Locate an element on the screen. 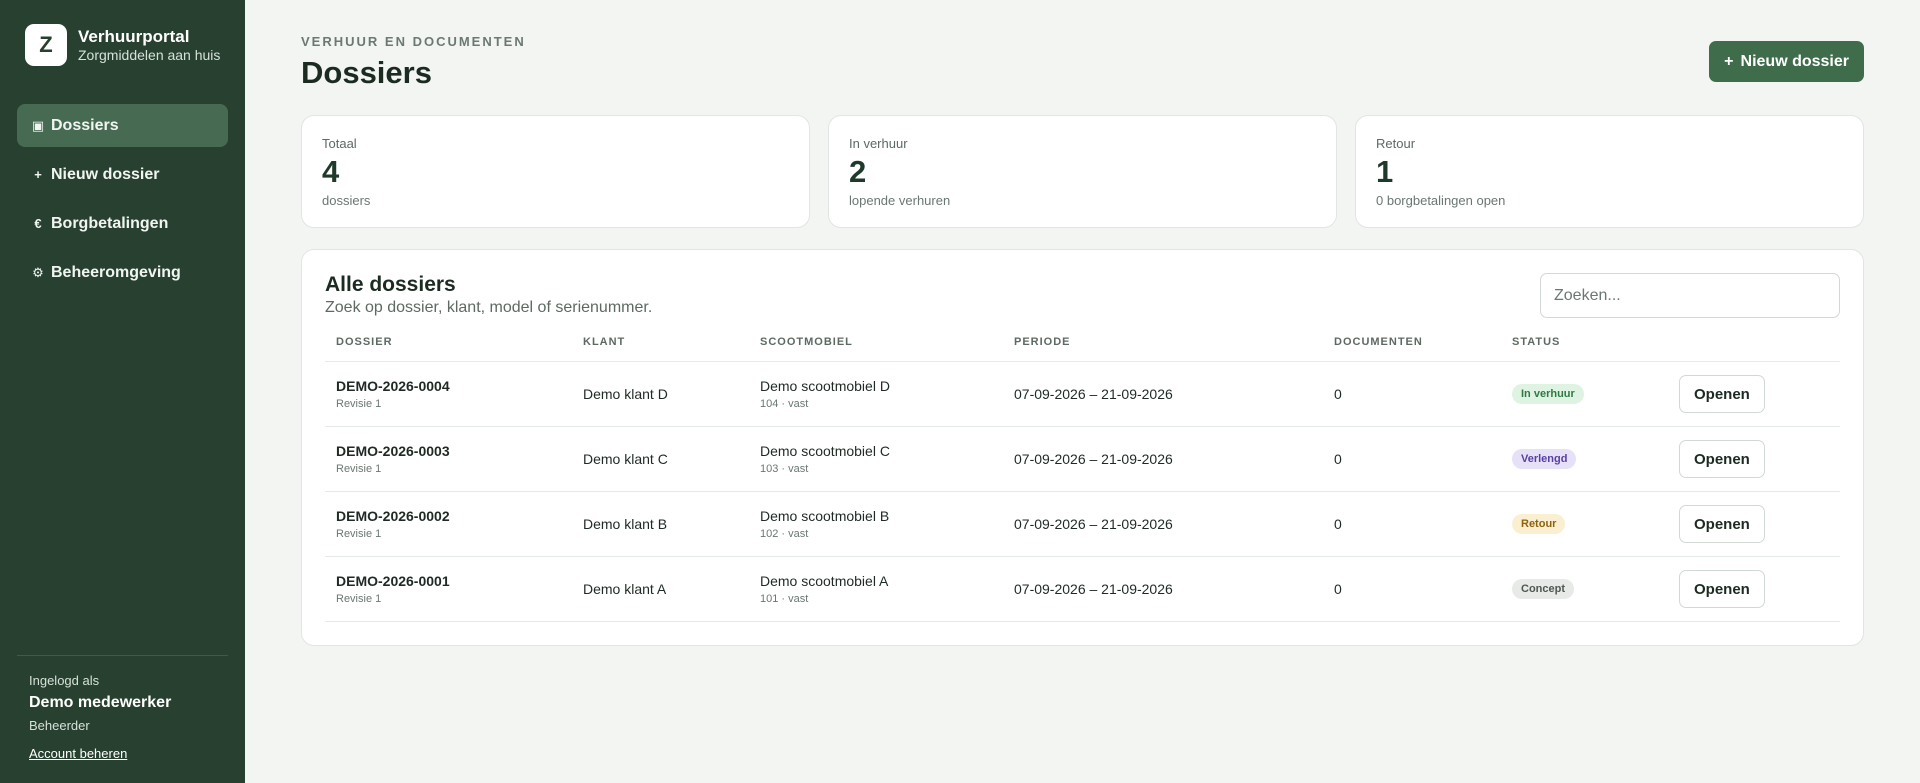 The image size is (1920, 783). stat-value: 1 is located at coordinates (1385, 171).